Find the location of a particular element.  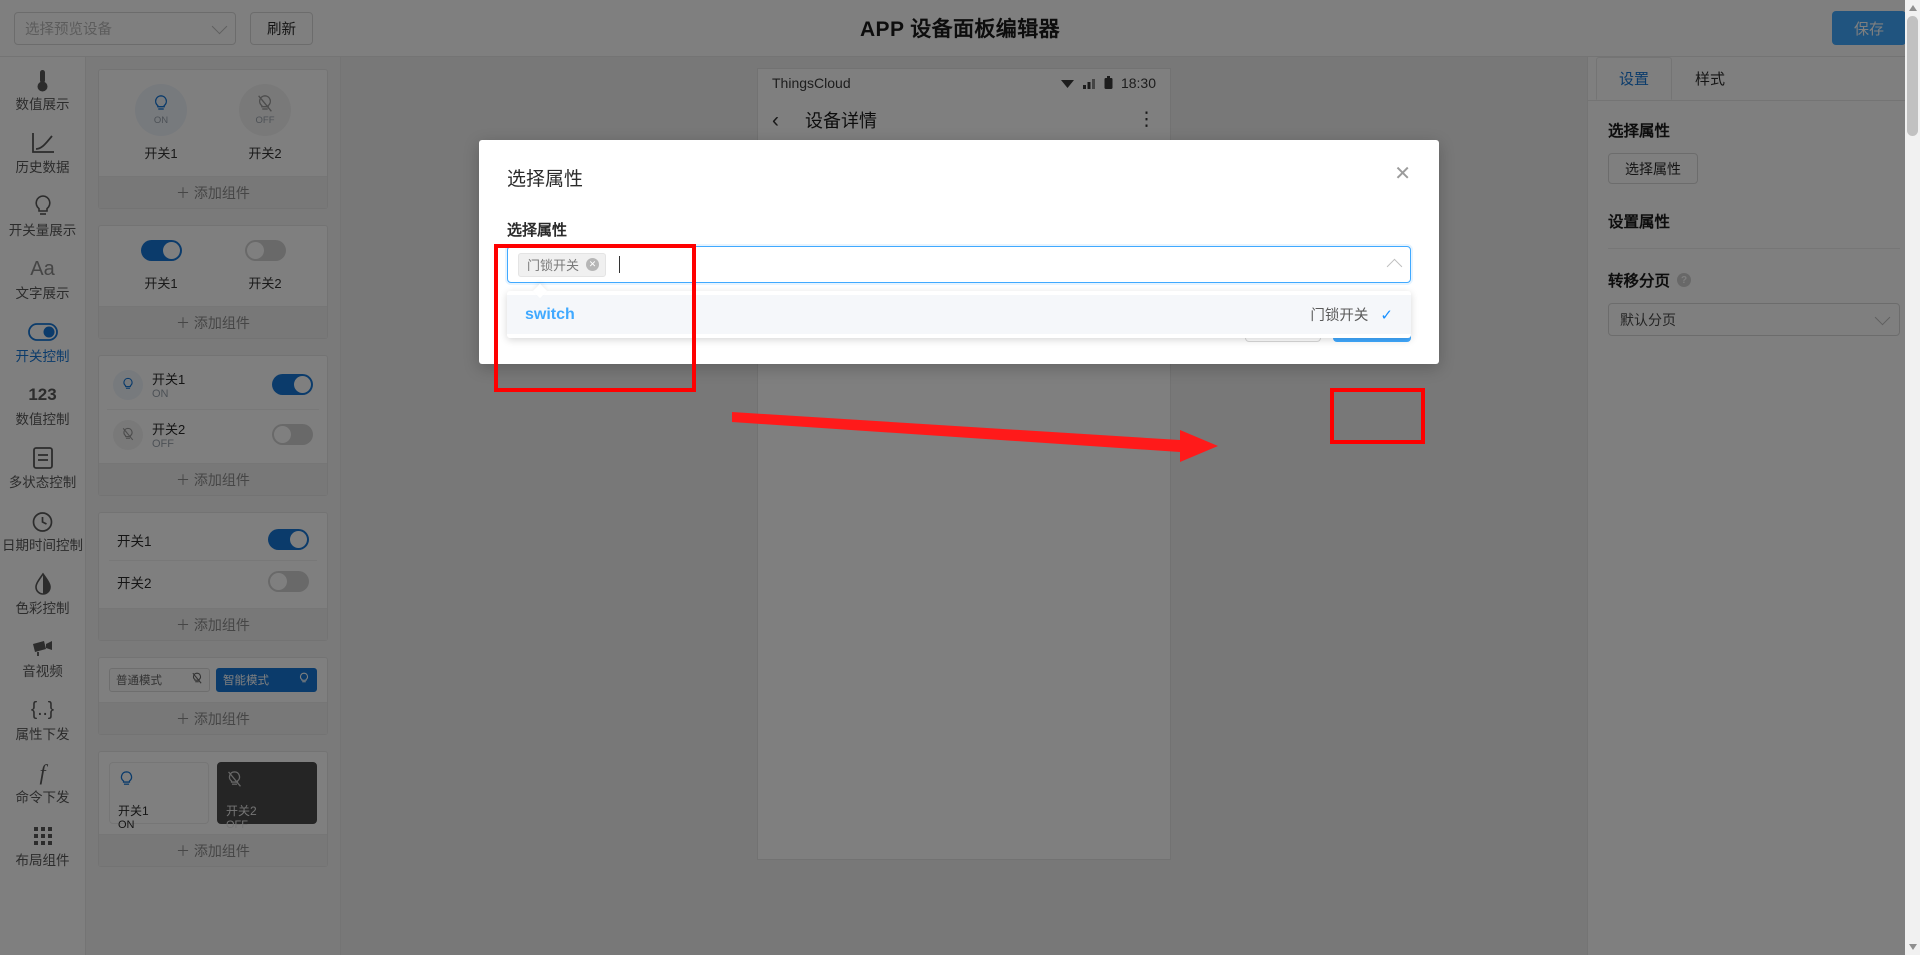

scroll-down-arrow is located at coordinates (1912, 947).